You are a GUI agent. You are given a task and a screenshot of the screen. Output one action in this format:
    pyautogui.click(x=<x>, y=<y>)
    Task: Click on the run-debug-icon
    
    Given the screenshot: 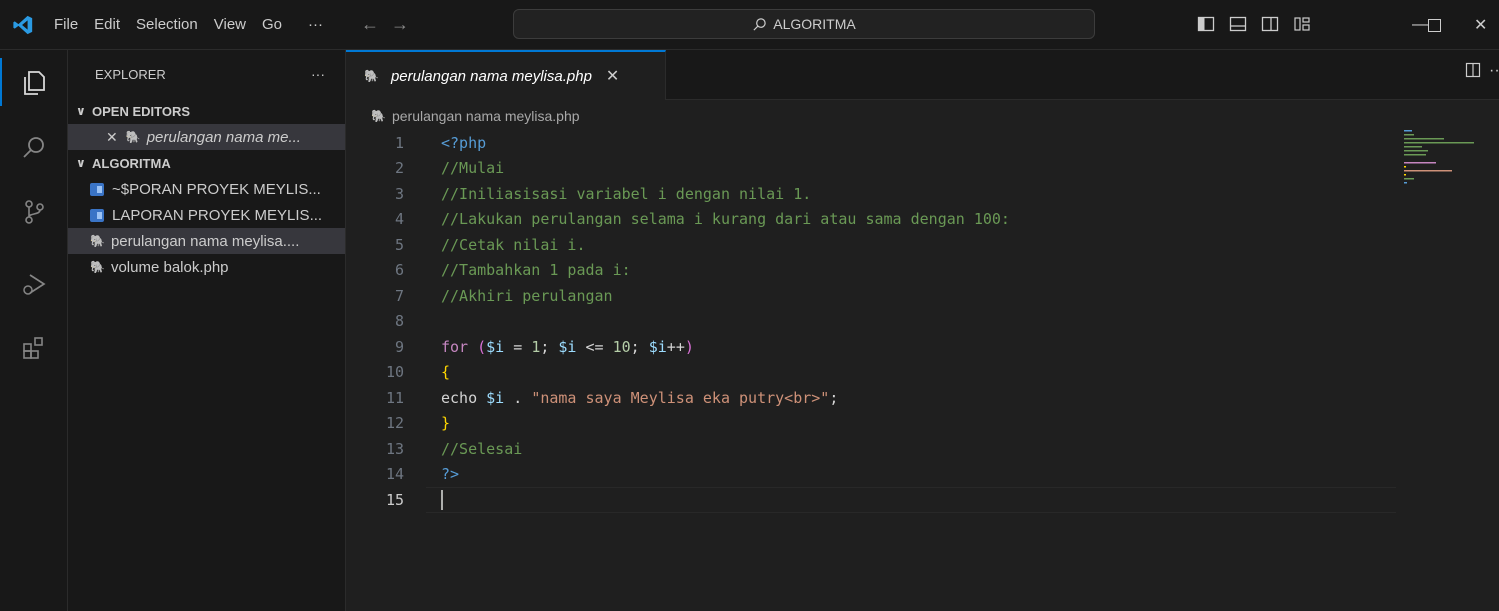 What is the action you would take?
    pyautogui.click(x=34, y=284)
    